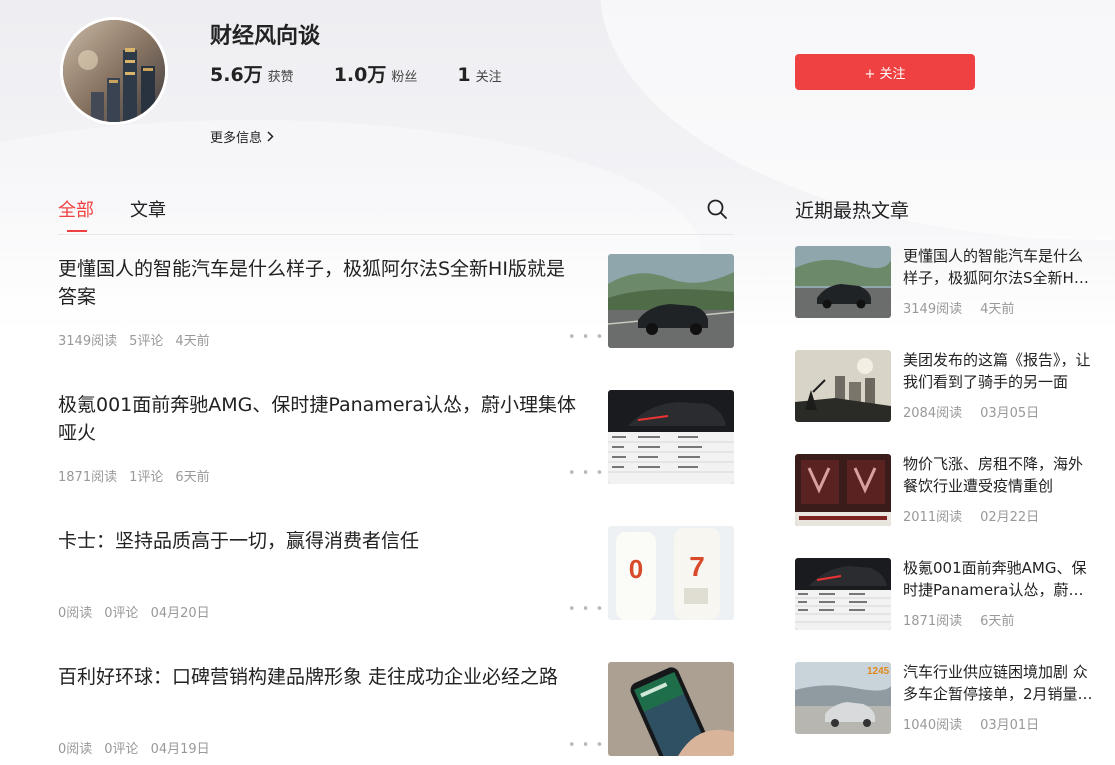 This screenshot has height=765, width=1115. What do you see at coordinates (717, 209) in the screenshot?
I see `search-icon` at bounding box center [717, 209].